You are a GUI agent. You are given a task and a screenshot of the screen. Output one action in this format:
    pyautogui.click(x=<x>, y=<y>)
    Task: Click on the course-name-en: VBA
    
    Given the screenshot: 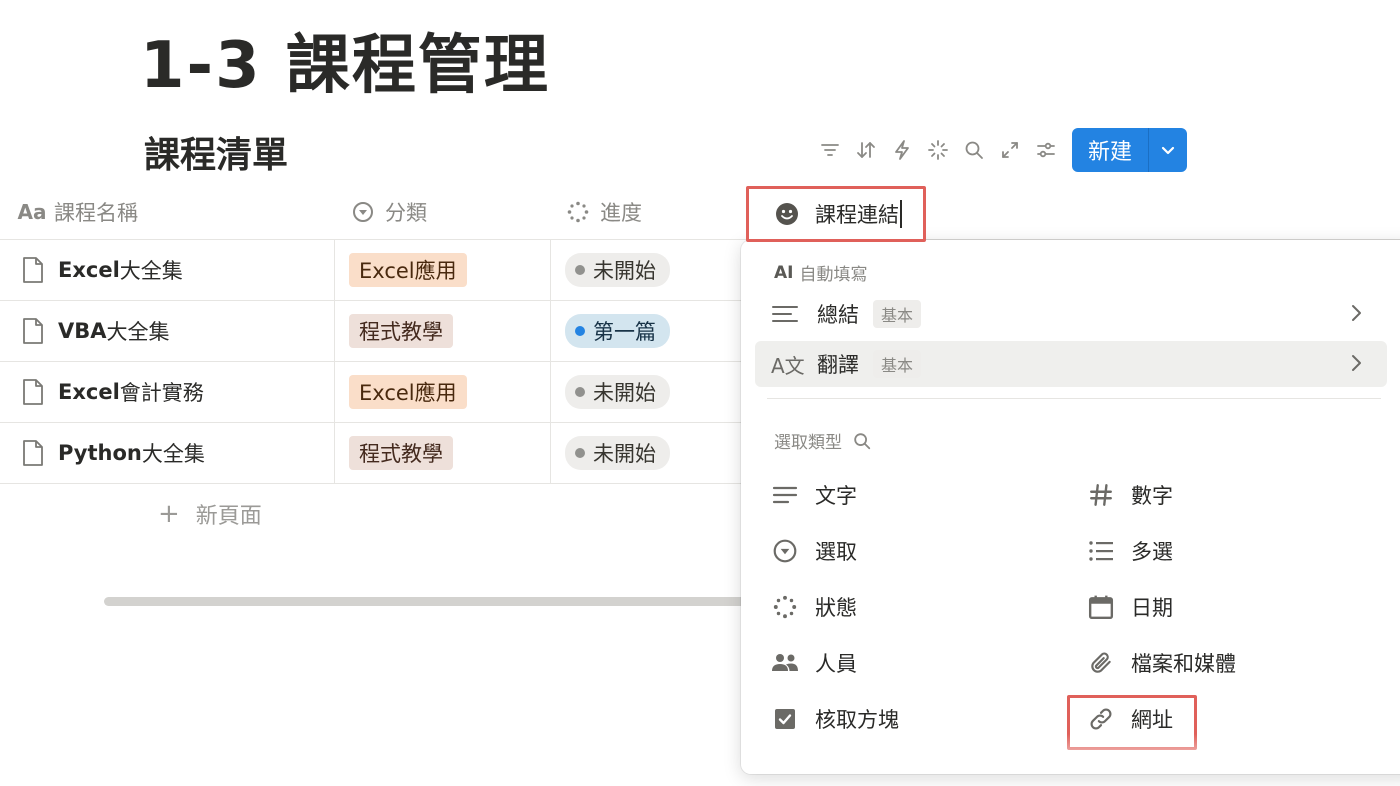 What is the action you would take?
    pyautogui.click(x=82, y=331)
    